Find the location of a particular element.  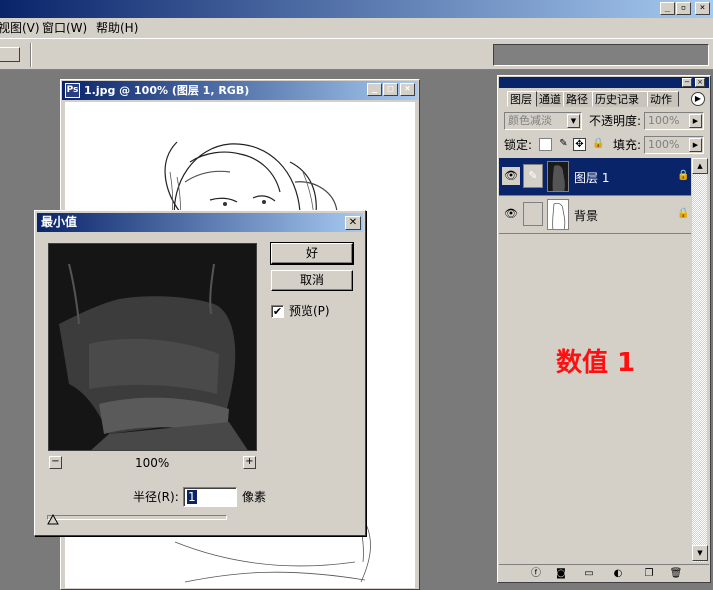

preview-checkbox: ✔ is located at coordinates (277, 311).